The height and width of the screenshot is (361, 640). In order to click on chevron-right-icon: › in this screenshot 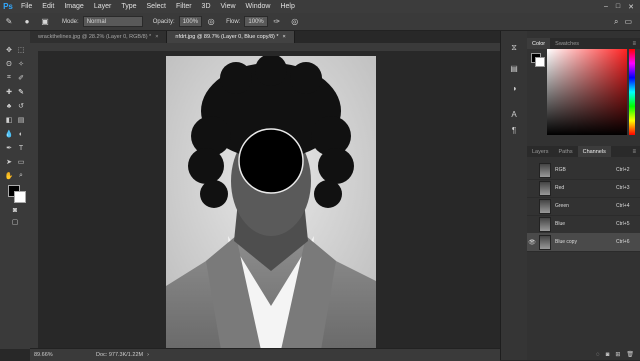, I will do `click(148, 355)`.